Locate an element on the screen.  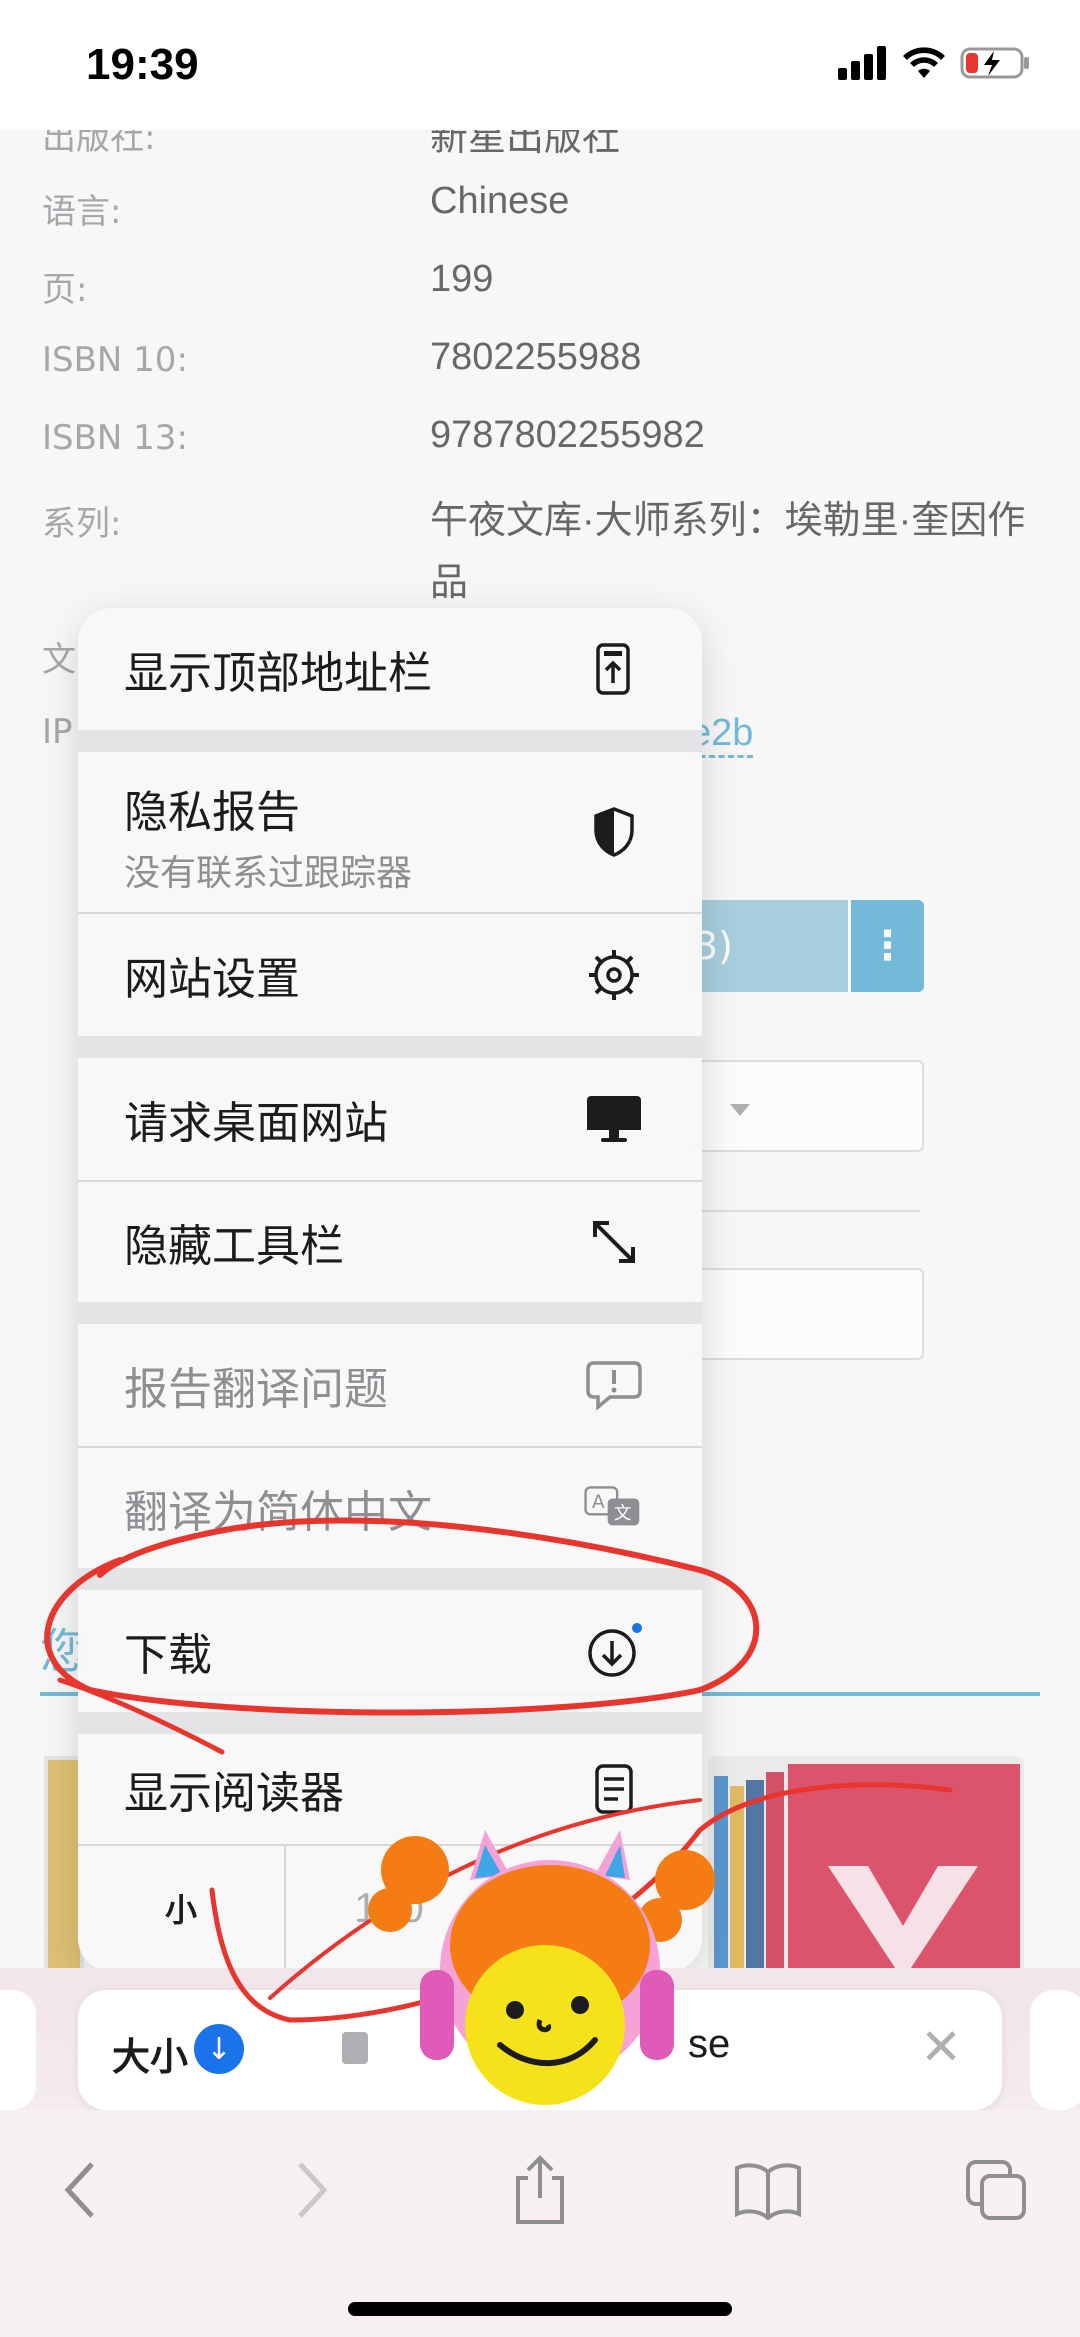
wifi-icon is located at coordinates (924, 62).